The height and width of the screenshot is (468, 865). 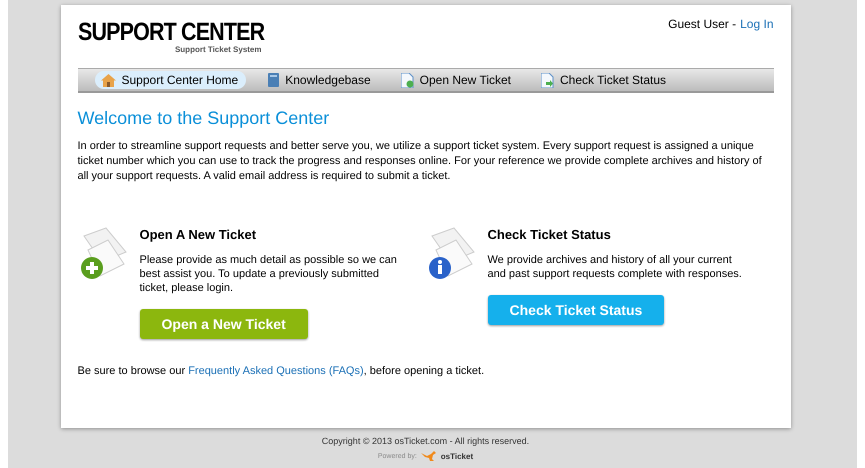 What do you see at coordinates (171, 32) in the screenshot?
I see `logo-title: SUPPORT CENTER` at bounding box center [171, 32].